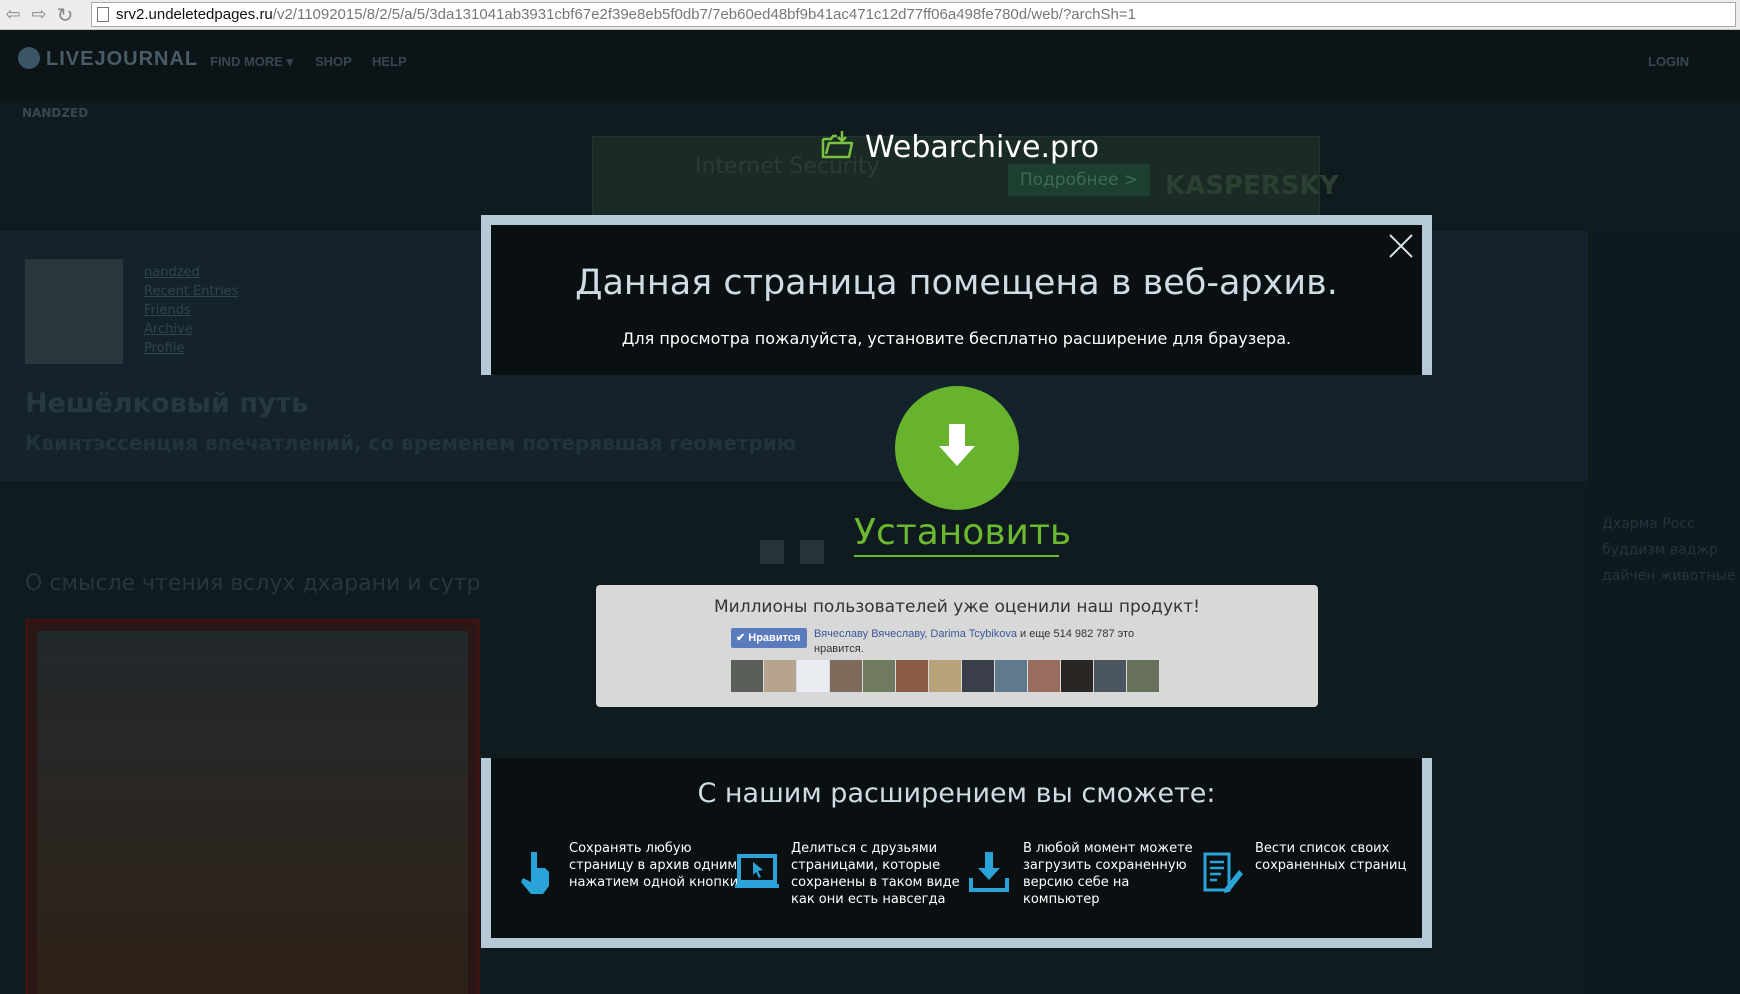  I want to click on right-sidebar, so click(1664, 612).